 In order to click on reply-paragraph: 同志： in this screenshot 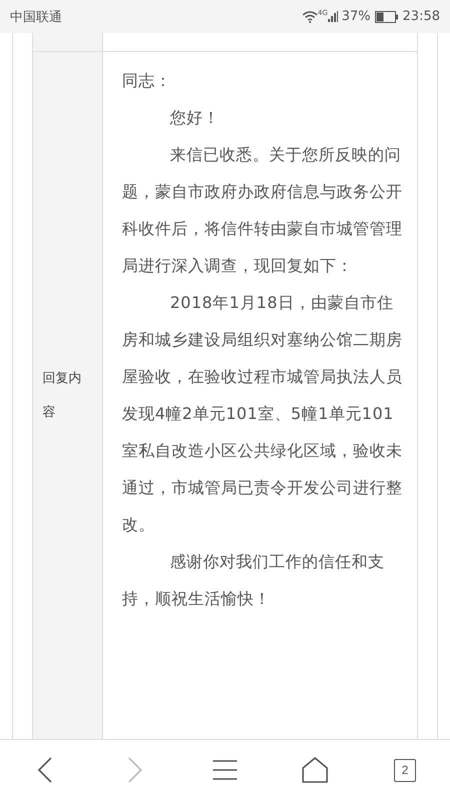, I will do `click(147, 81)`.